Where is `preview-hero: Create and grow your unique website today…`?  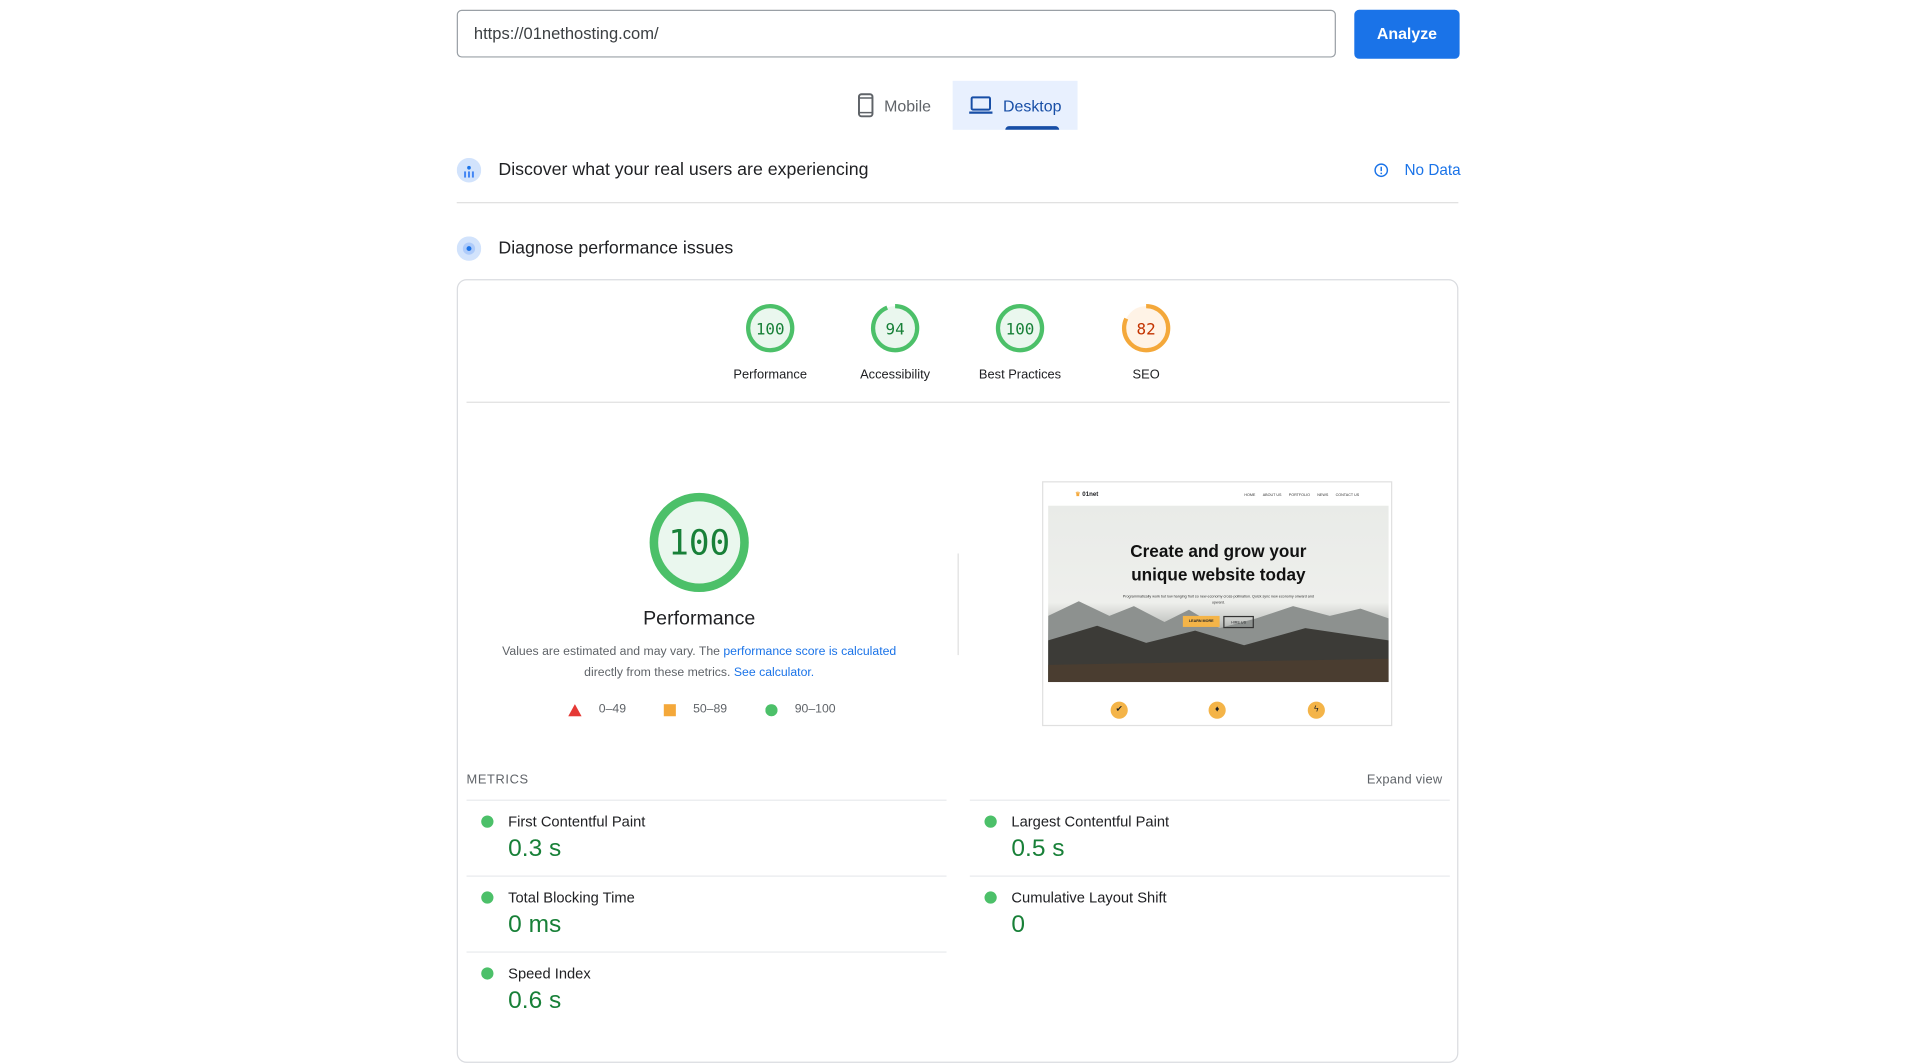 preview-hero: Create and grow your unique website today… is located at coordinates (1218, 594).